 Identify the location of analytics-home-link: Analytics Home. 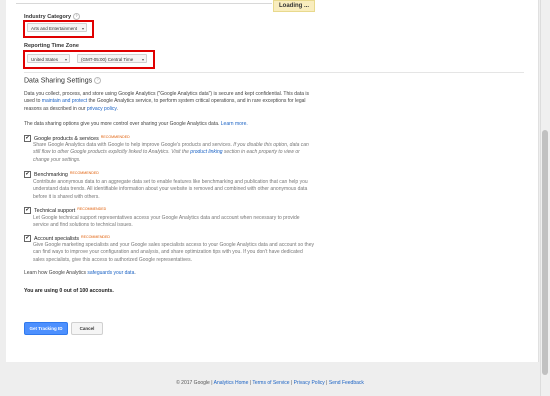
(231, 383).